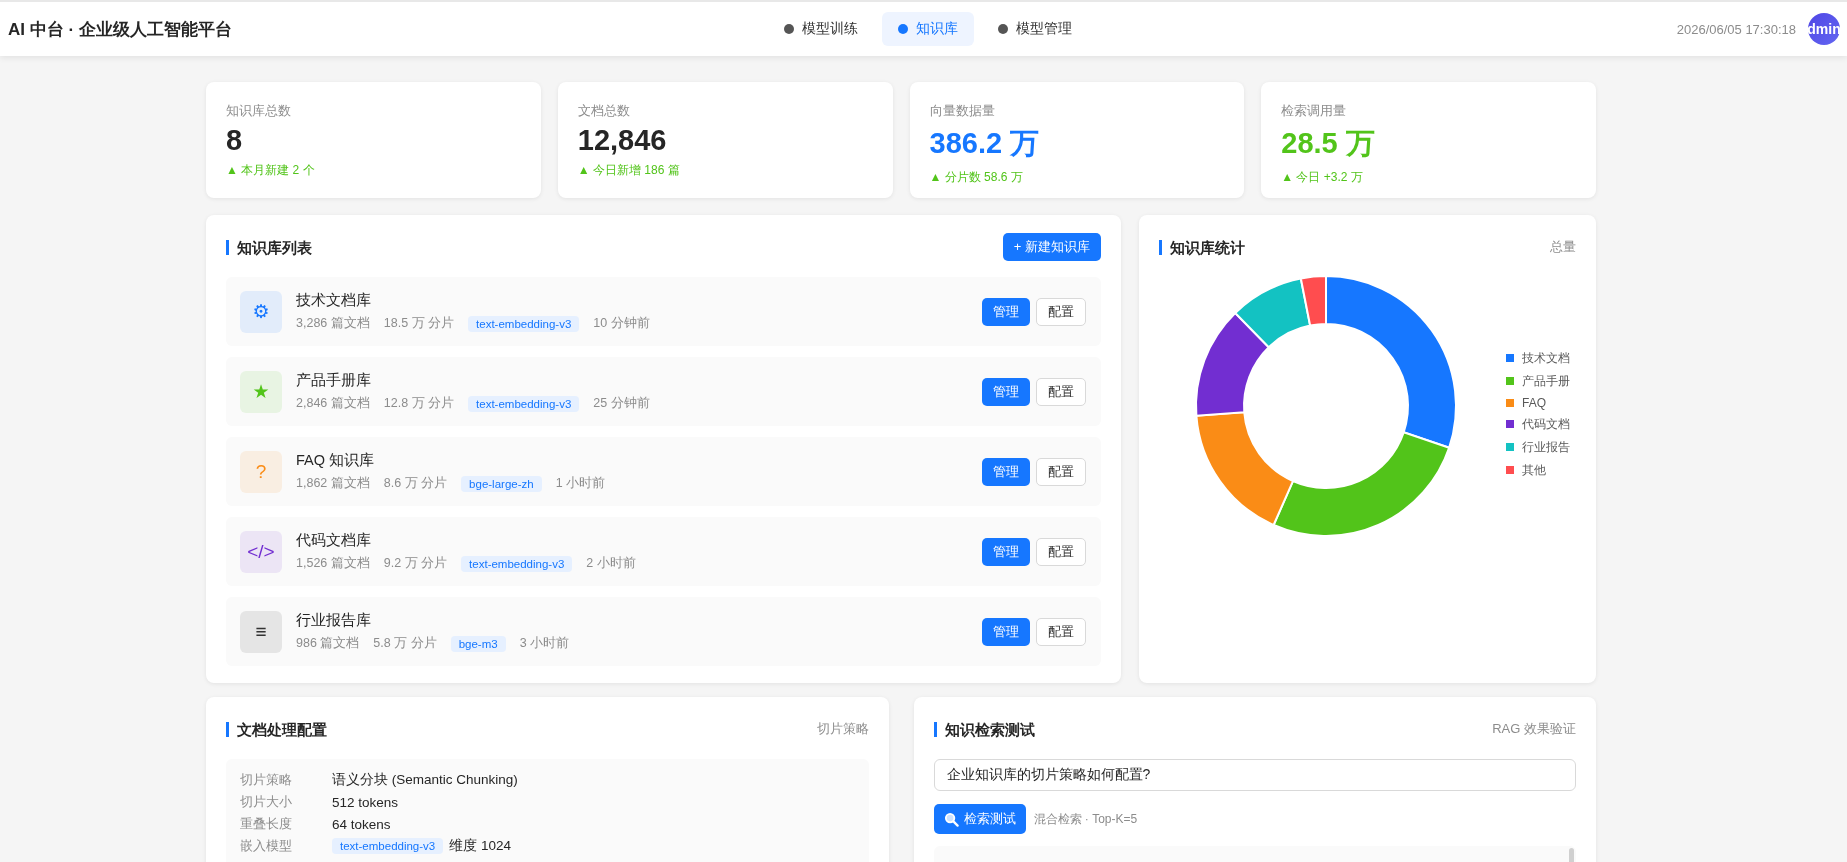  What do you see at coordinates (261, 631) in the screenshot?
I see `kb-icon: ≡` at bounding box center [261, 631].